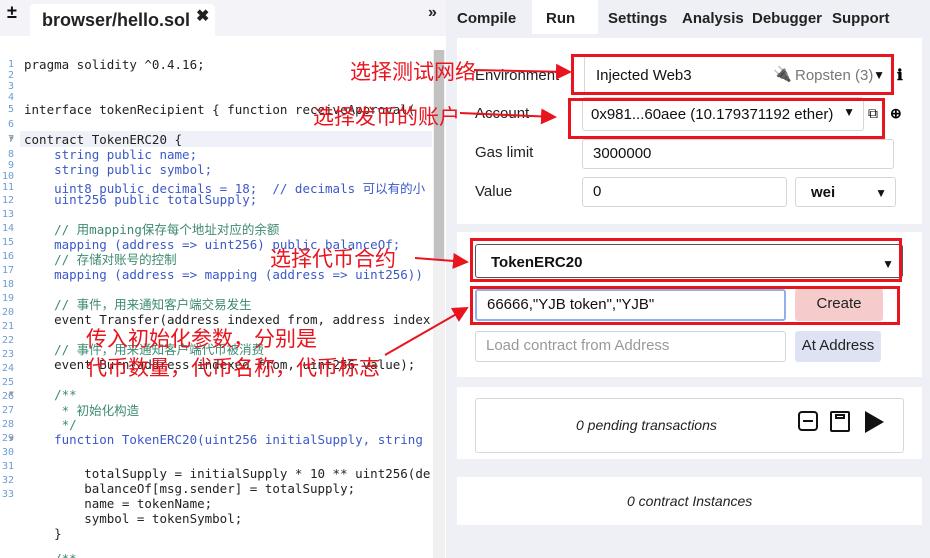  I want to click on file-tab: browser/hello.sol ✖, so click(122, 20).